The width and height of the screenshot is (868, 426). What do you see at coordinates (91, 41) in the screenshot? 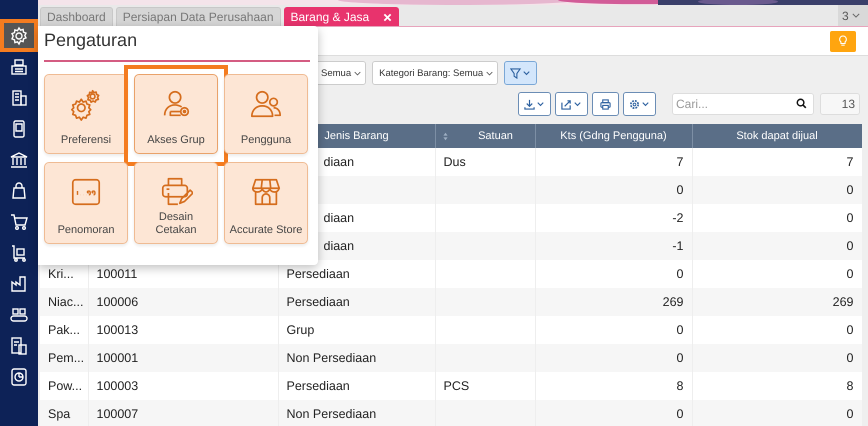
I see `popup-title: Pengaturan` at bounding box center [91, 41].